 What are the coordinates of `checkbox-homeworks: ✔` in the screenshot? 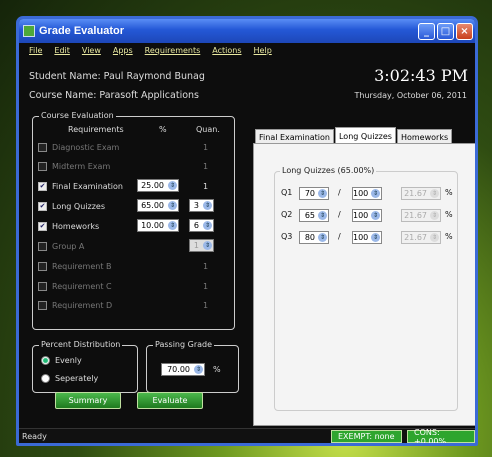 It's located at (42, 226).